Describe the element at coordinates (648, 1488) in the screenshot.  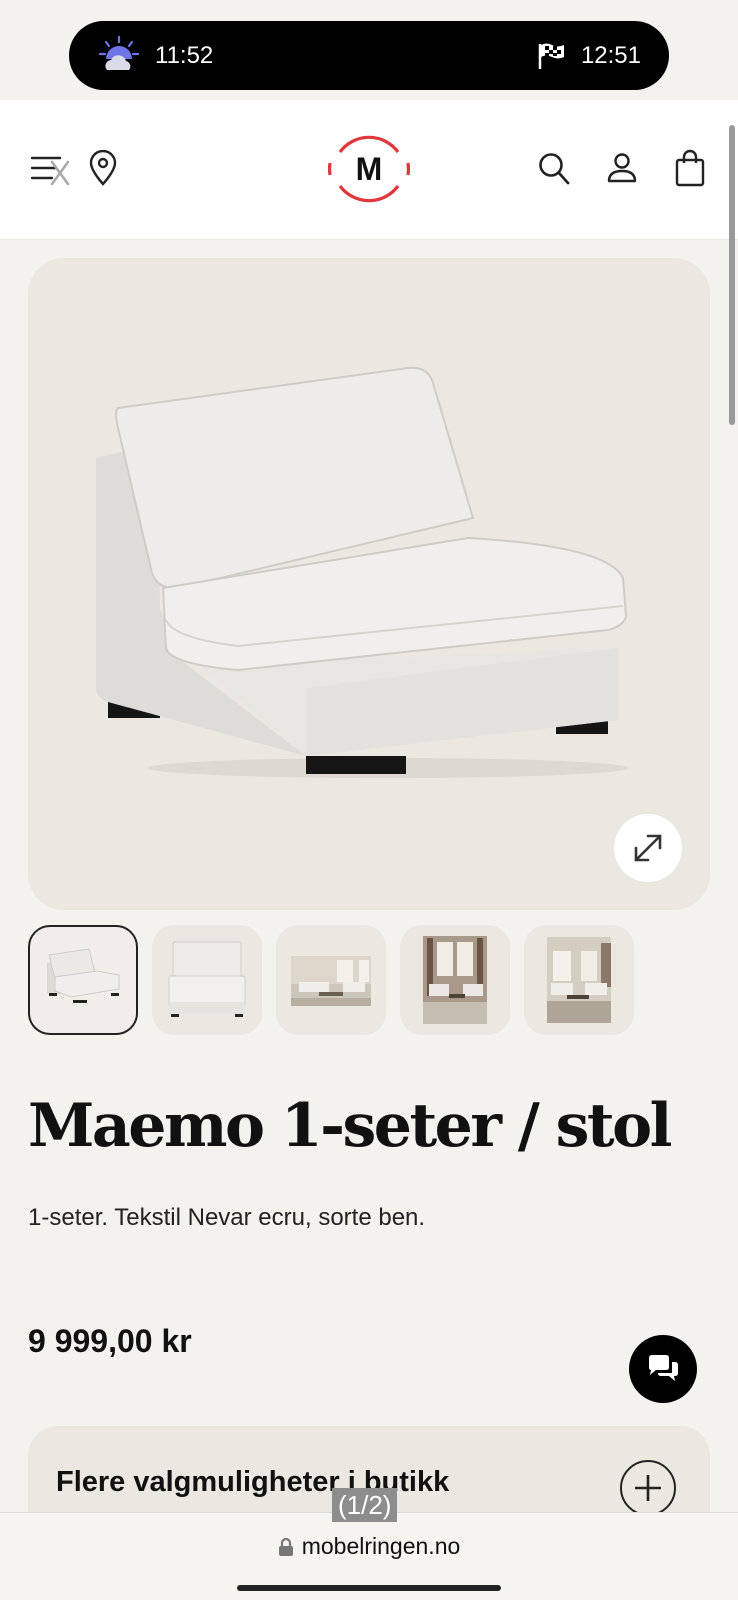
I see `plus-icon` at that location.